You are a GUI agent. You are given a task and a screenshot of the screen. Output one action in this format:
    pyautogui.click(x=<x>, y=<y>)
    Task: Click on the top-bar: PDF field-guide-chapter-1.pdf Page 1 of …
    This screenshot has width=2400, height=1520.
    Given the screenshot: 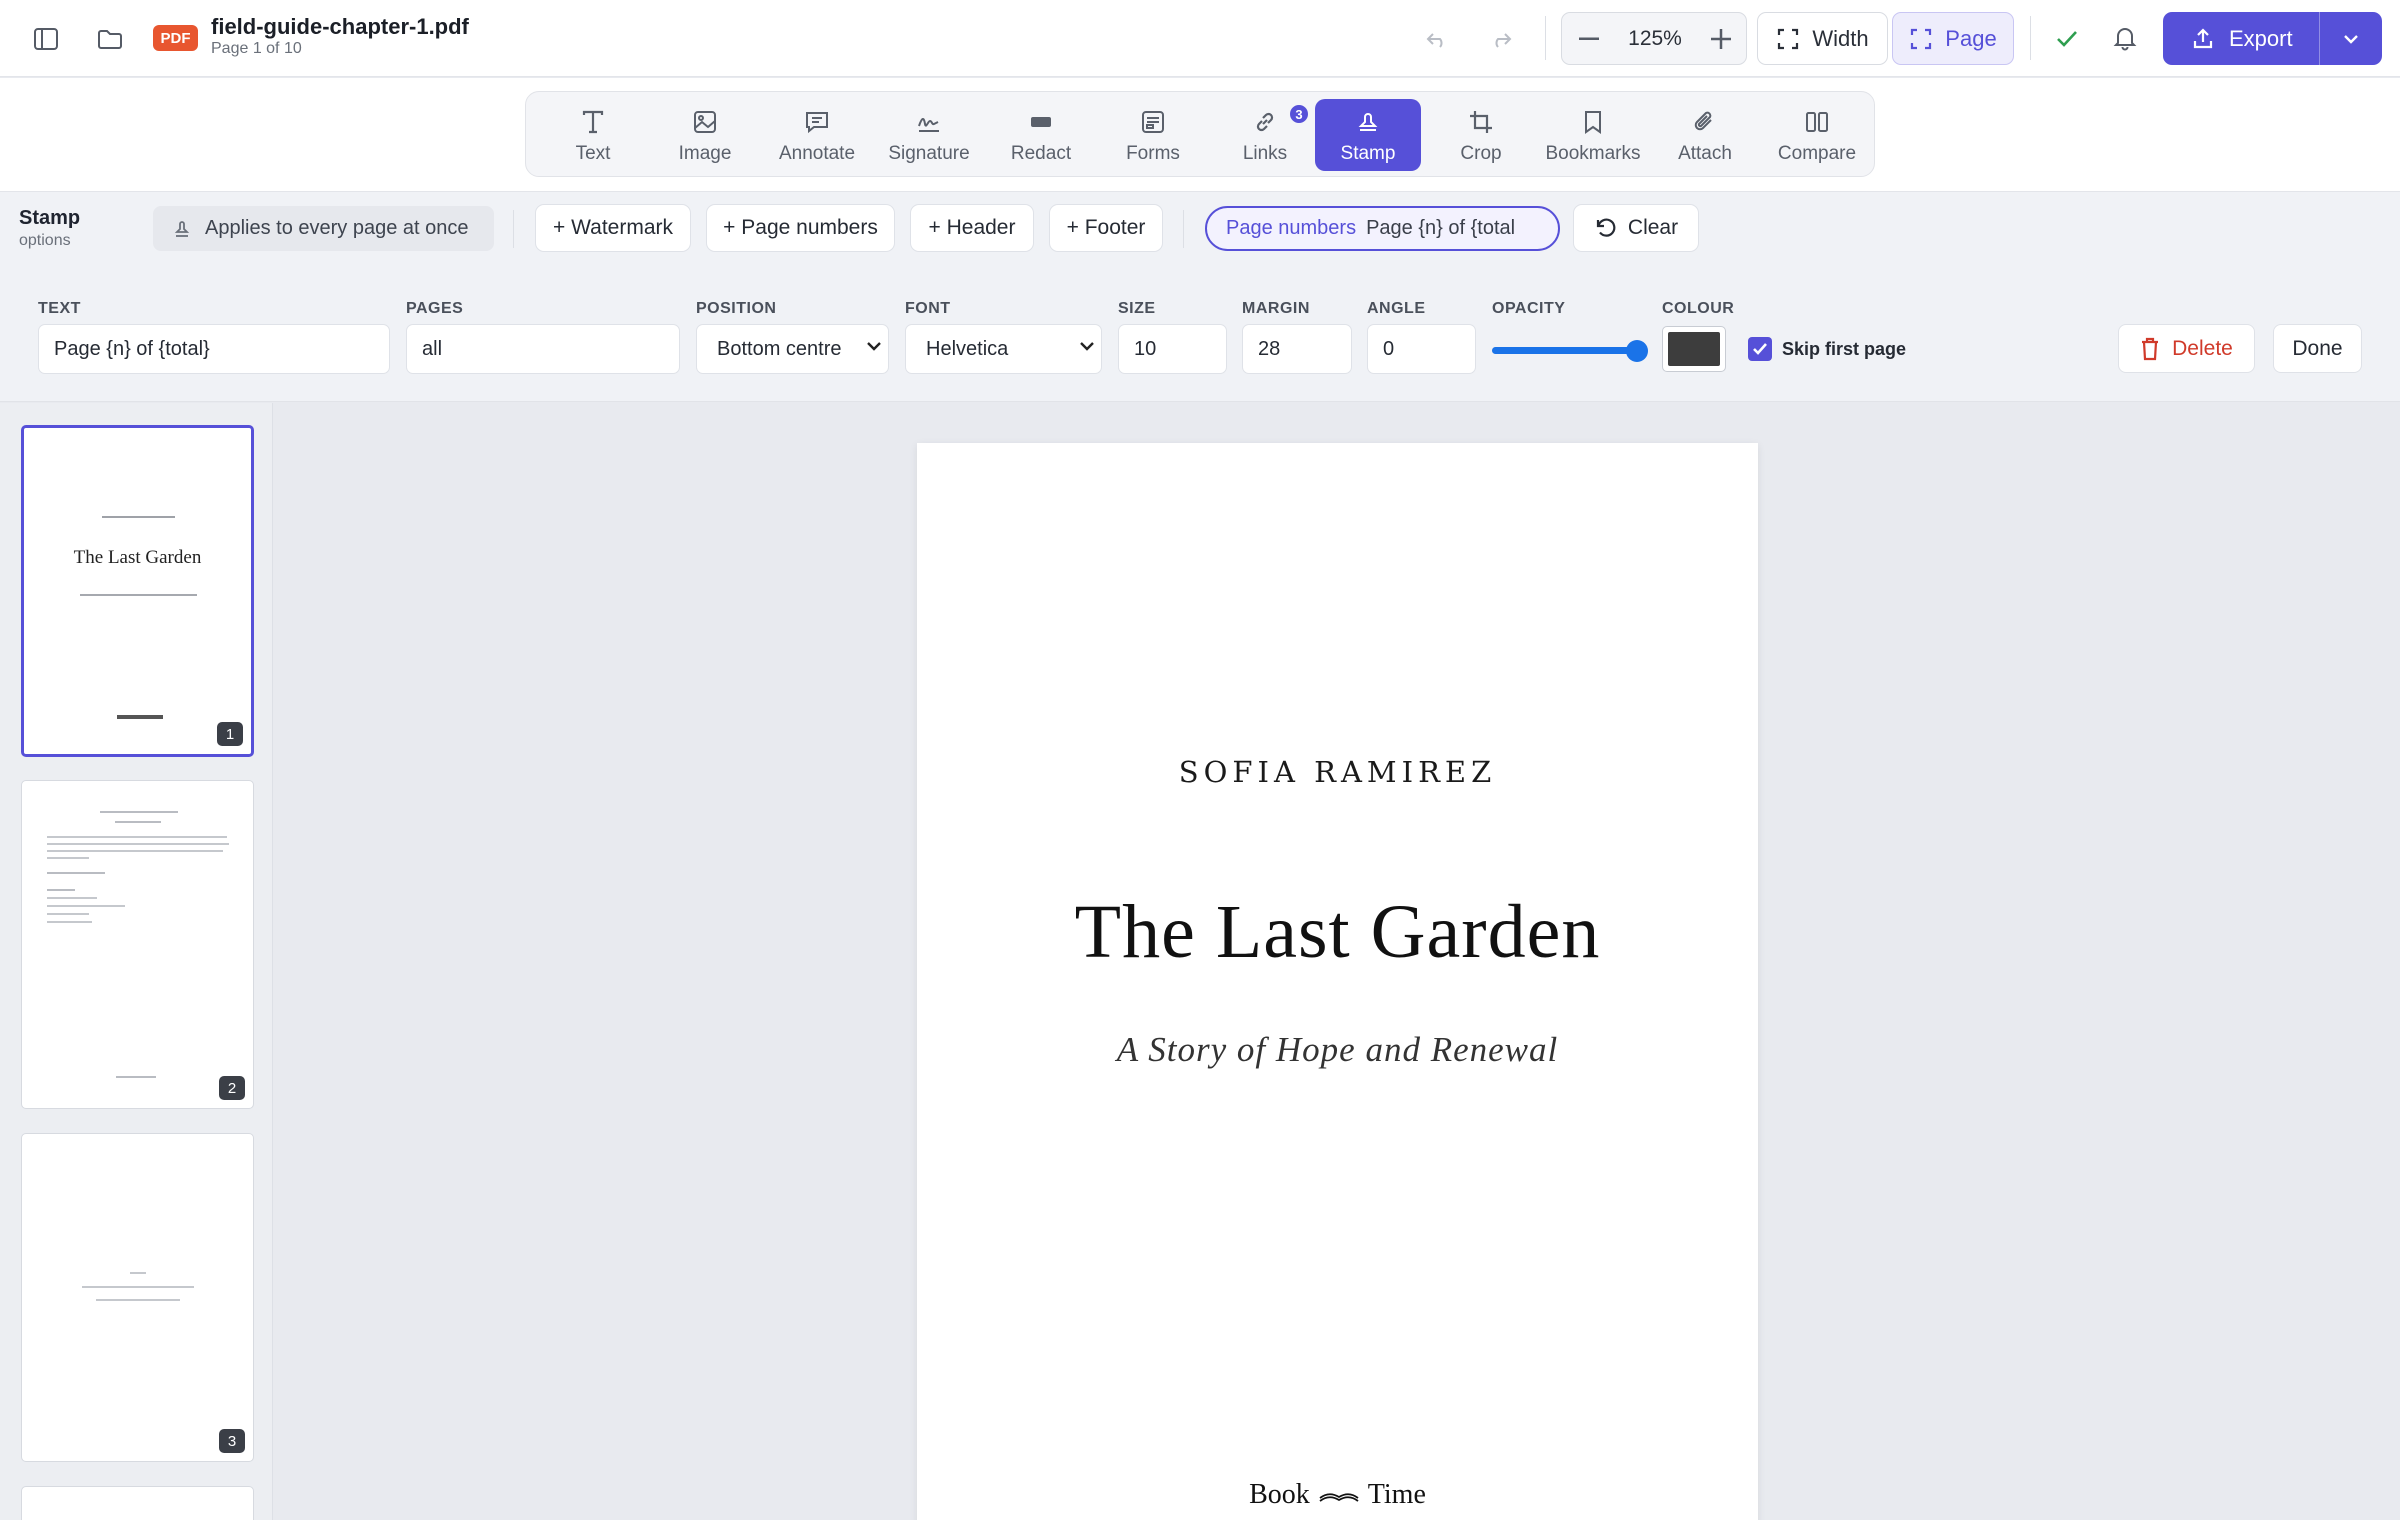 What is the action you would take?
    pyautogui.click(x=1200, y=38)
    